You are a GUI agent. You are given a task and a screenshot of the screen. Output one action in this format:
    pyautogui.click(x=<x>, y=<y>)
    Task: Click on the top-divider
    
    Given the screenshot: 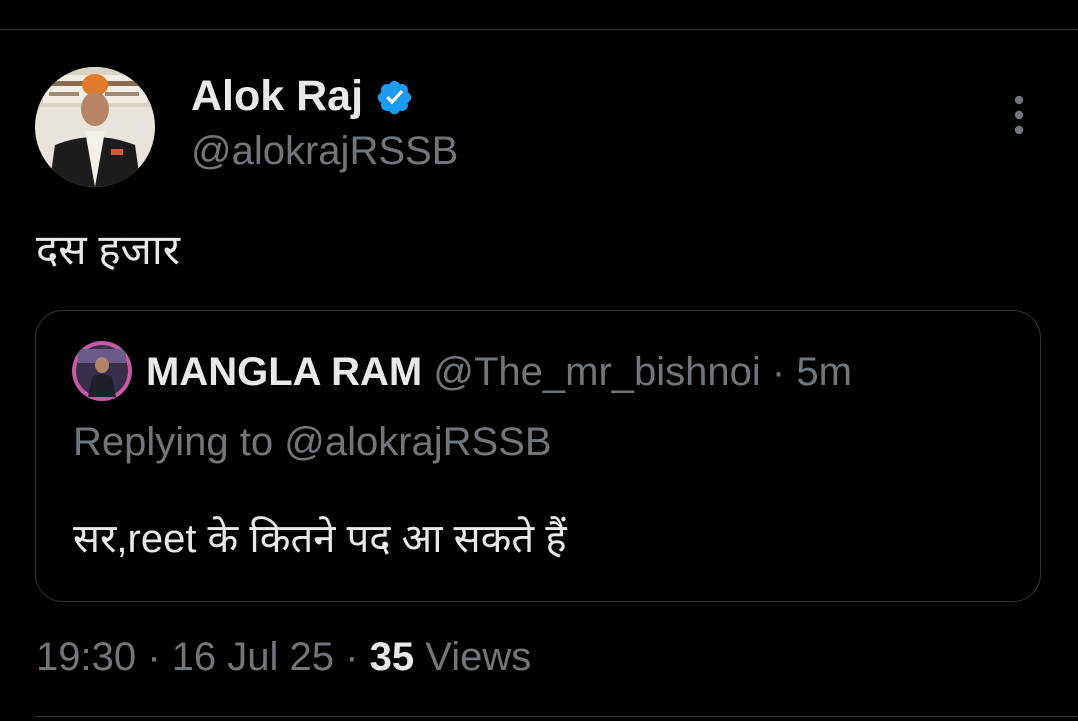 What is the action you would take?
    pyautogui.click(x=539, y=29)
    